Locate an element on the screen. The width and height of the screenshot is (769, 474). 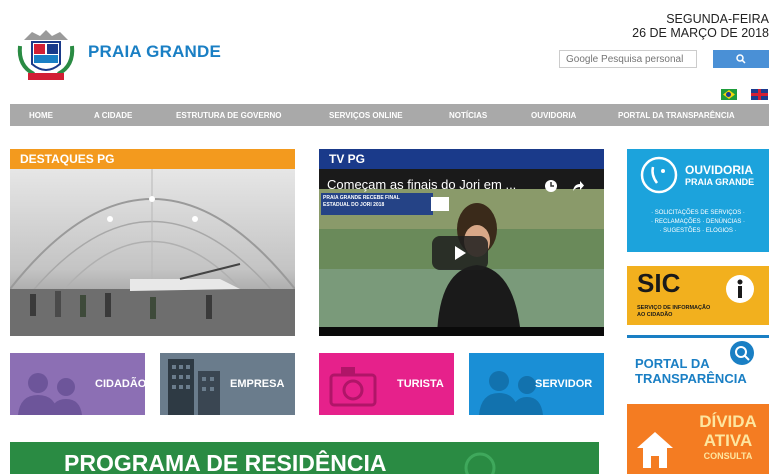
camera-icon is located at coordinates (353, 387).